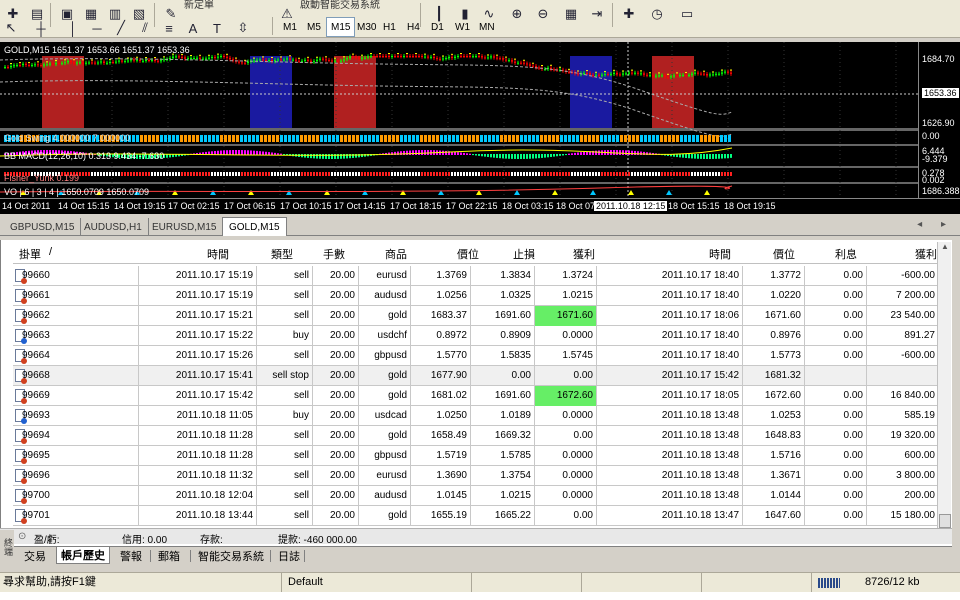 This screenshot has height=600, width=960. What do you see at coordinates (30, 254) in the screenshot?
I see `col-order: 掛單` at bounding box center [30, 254].